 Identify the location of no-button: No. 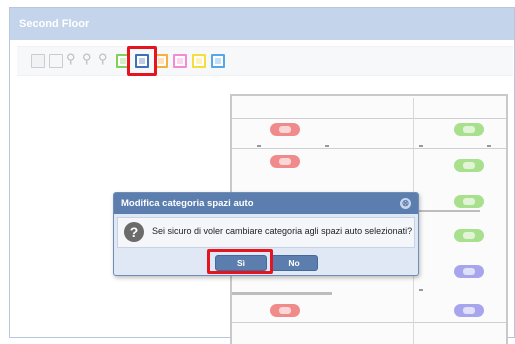
(294, 263).